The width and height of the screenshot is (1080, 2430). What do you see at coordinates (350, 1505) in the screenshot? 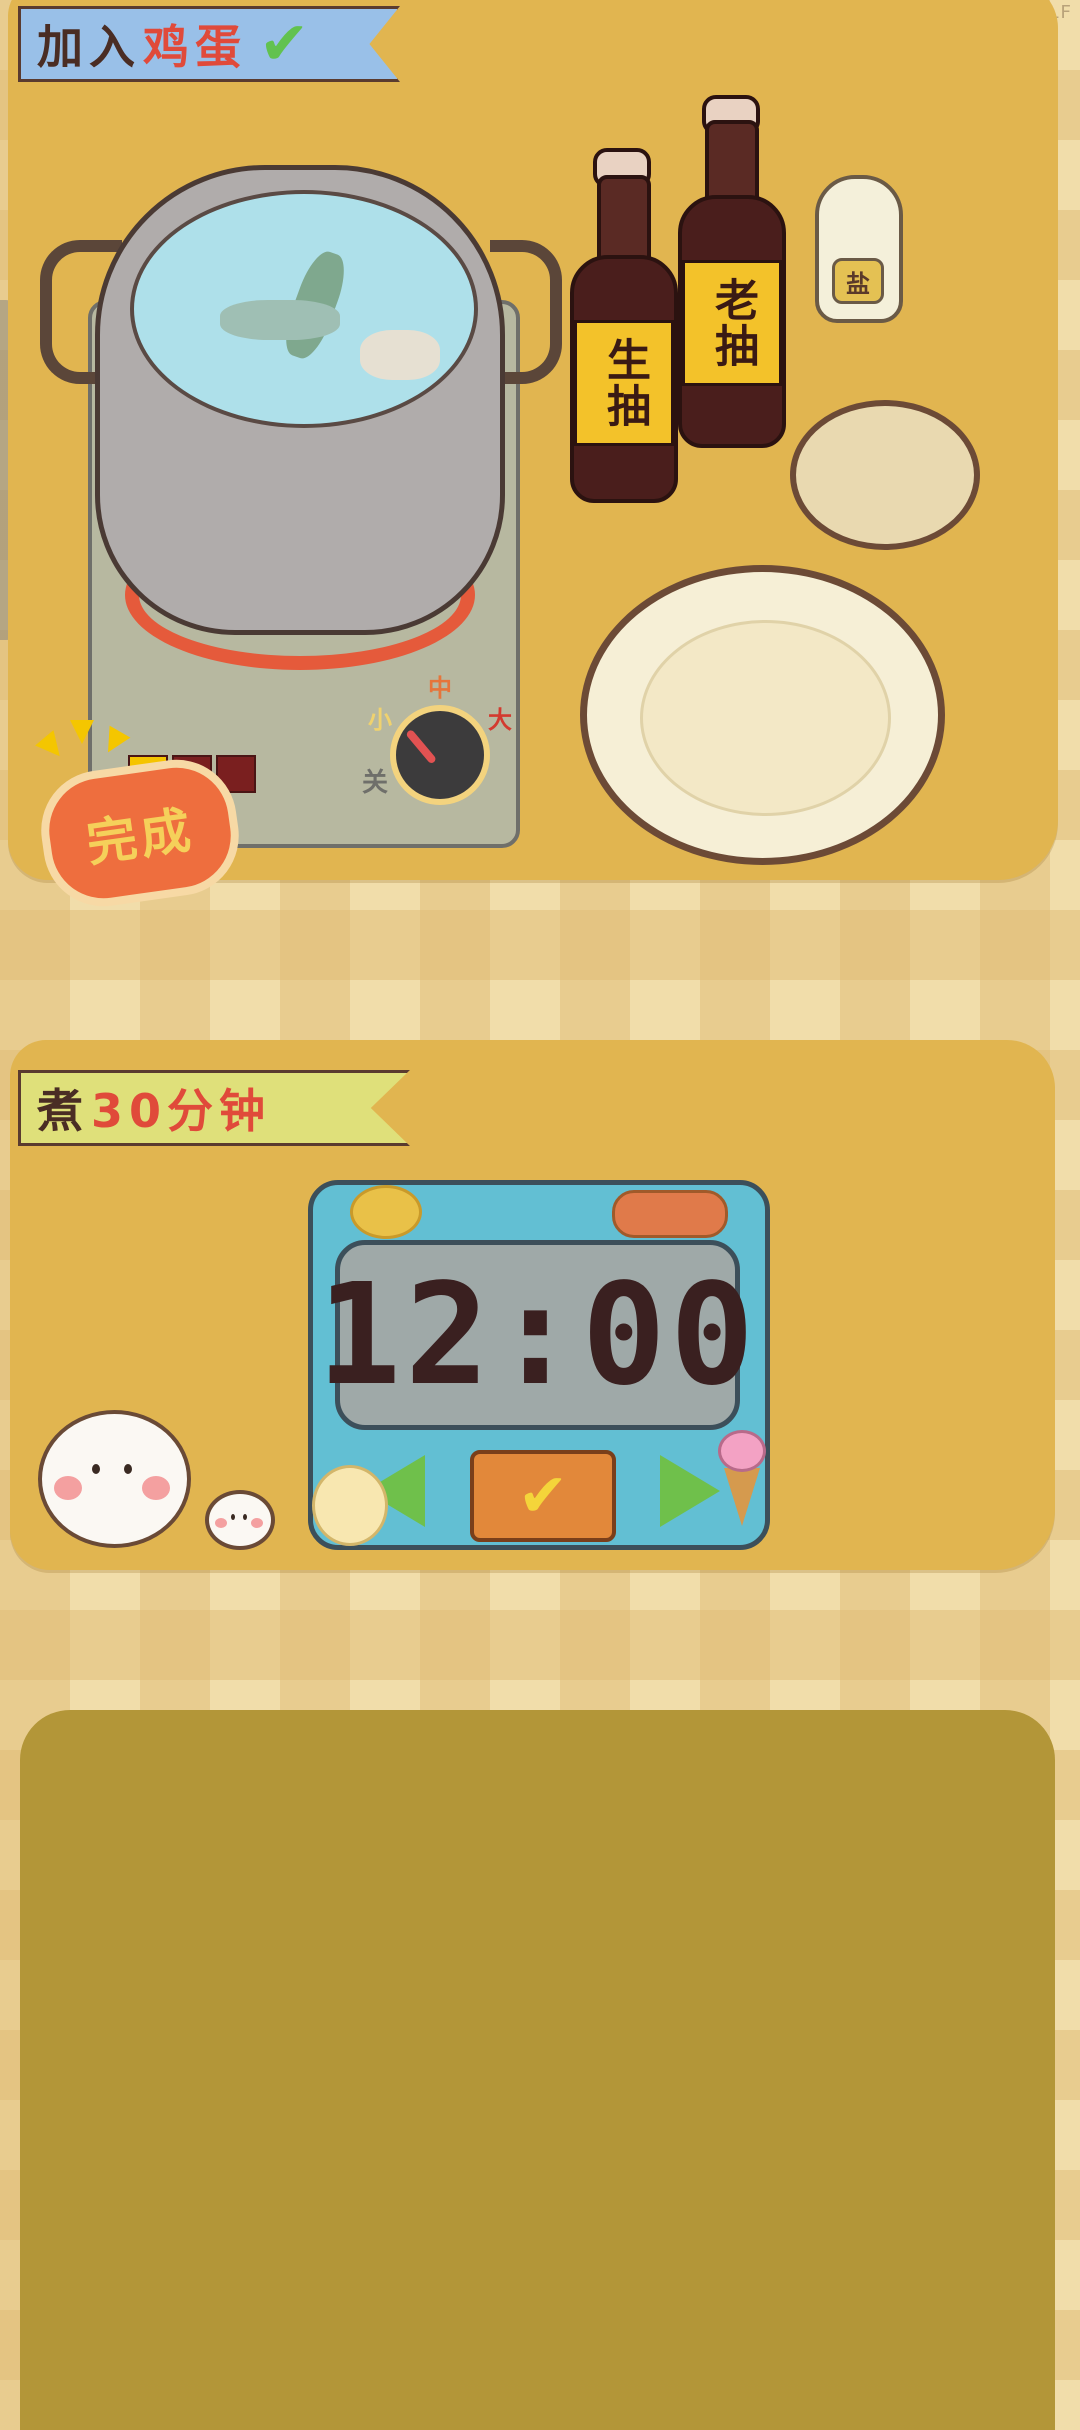
I see `egg-sticker-icon` at bounding box center [350, 1505].